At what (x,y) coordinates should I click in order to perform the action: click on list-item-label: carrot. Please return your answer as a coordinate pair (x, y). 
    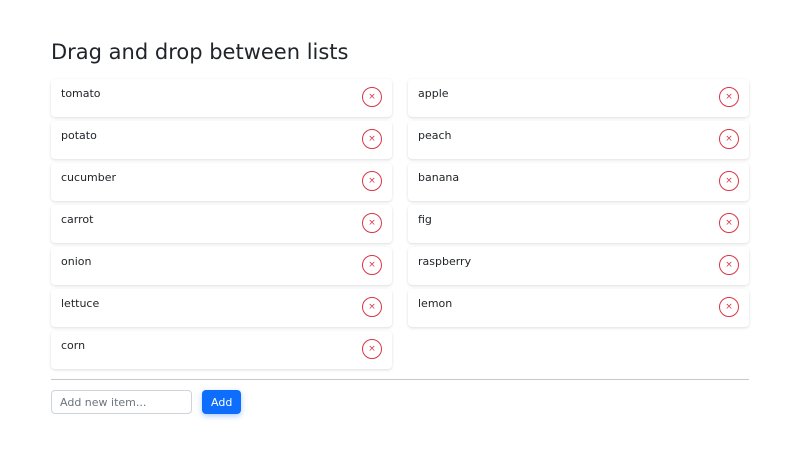
    Looking at the image, I should click on (77, 219).